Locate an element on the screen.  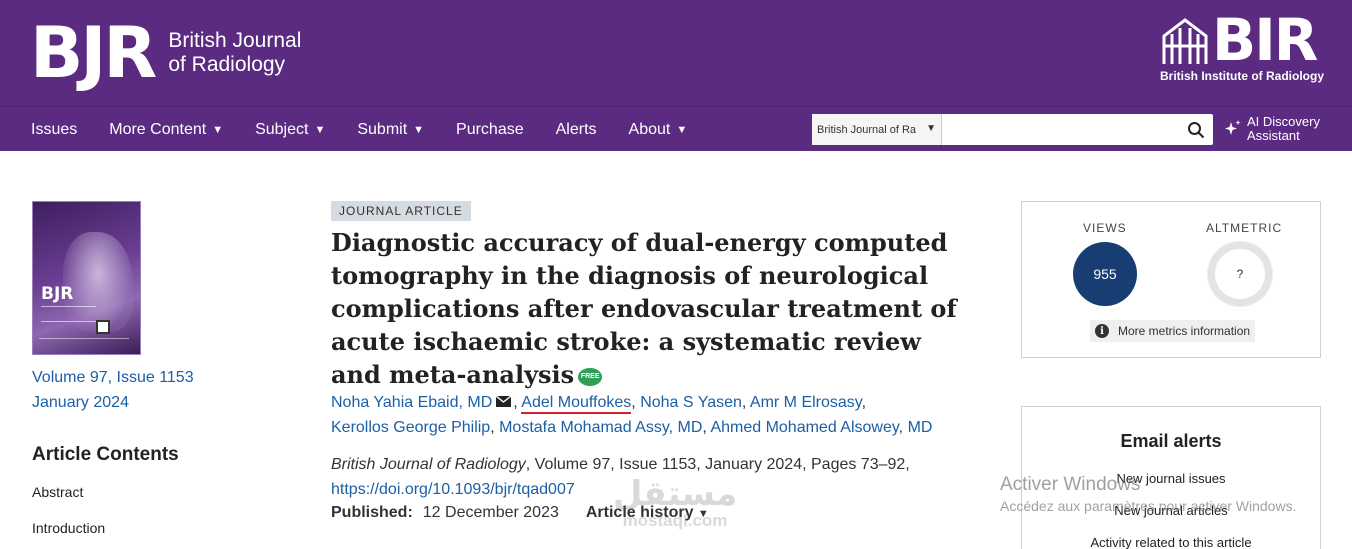
ai-discovery-button: AI Discovery Assistant is located at coordinates (1281, 129).